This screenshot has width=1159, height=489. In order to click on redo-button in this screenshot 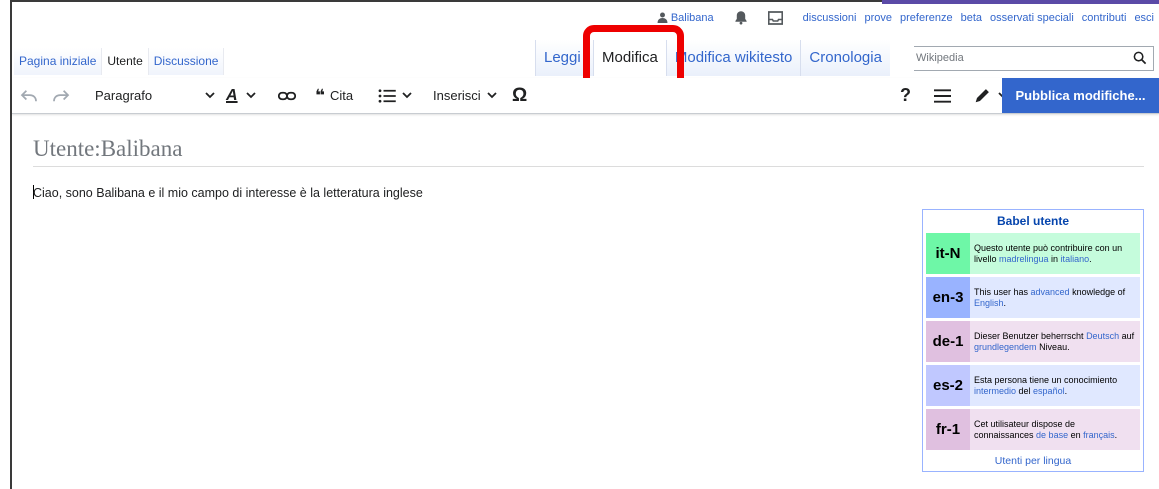, I will do `click(61, 95)`.